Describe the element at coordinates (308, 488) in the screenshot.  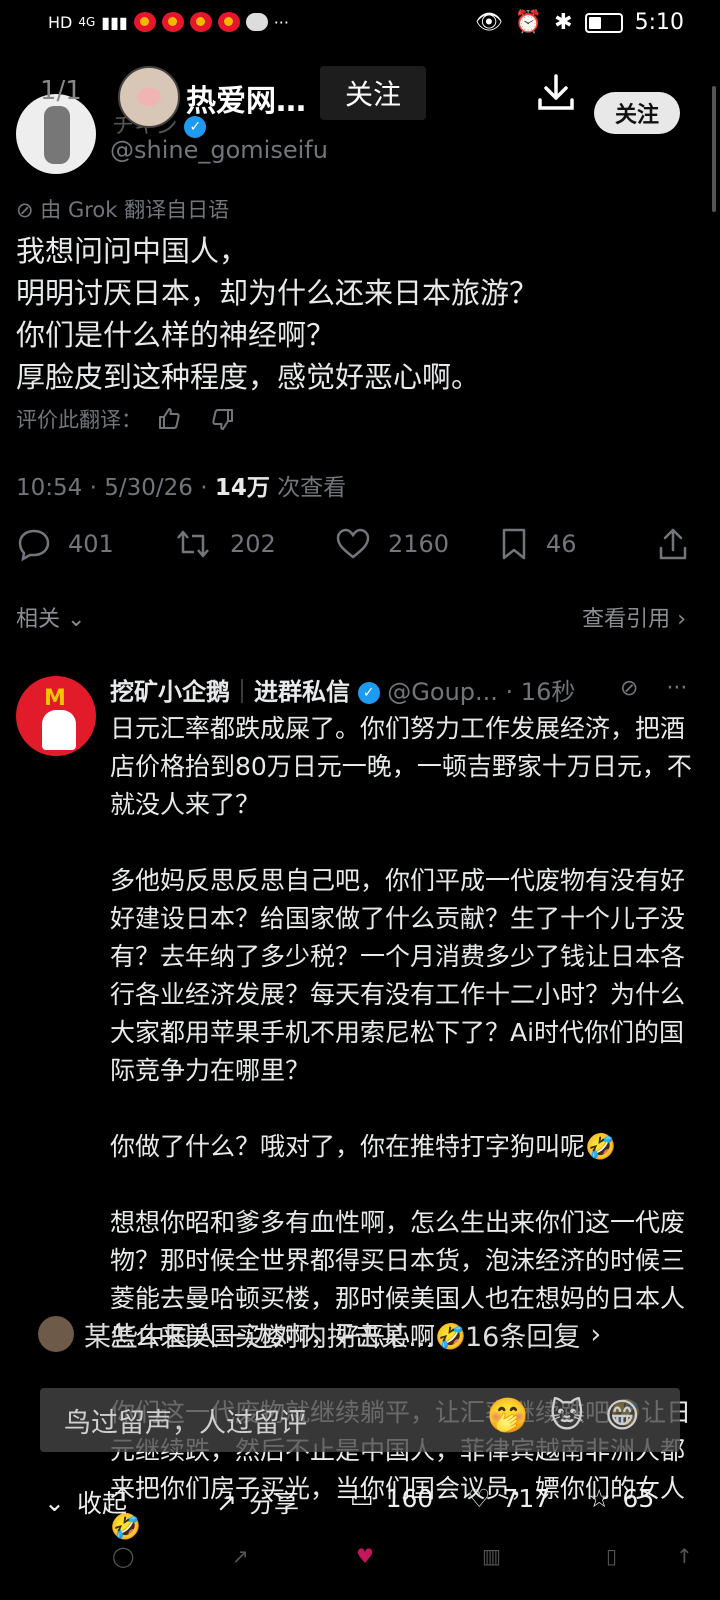
I see `views-label: 次查看` at that location.